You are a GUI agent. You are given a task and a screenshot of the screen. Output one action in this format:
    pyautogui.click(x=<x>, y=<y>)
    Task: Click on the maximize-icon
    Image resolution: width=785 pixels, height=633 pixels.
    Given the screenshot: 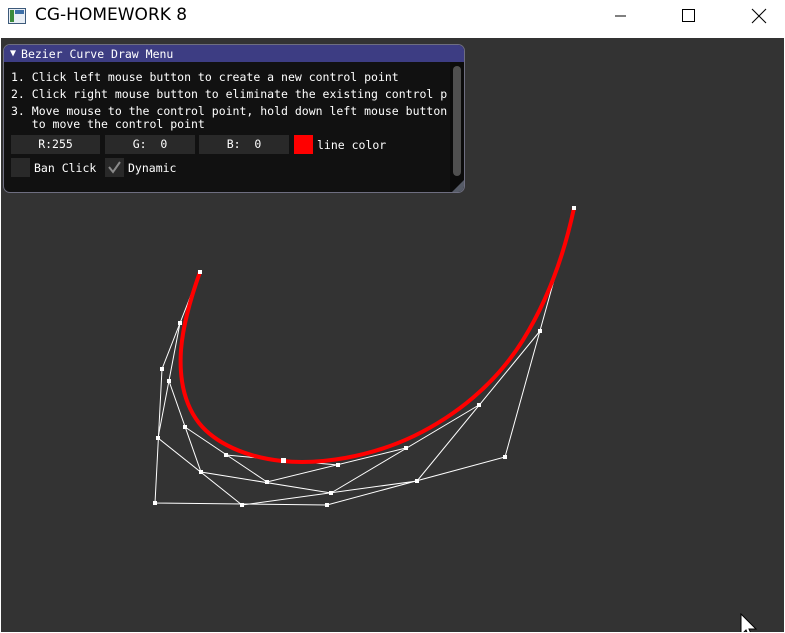 What is the action you would take?
    pyautogui.click(x=688, y=15)
    